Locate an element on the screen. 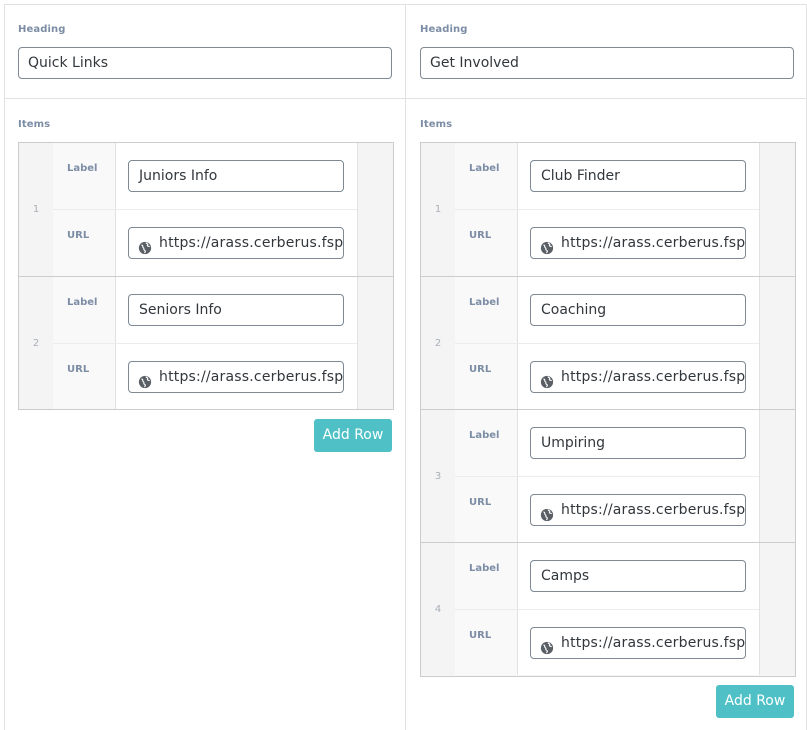 The image size is (807, 730). row-handle: 4 is located at coordinates (438, 609).